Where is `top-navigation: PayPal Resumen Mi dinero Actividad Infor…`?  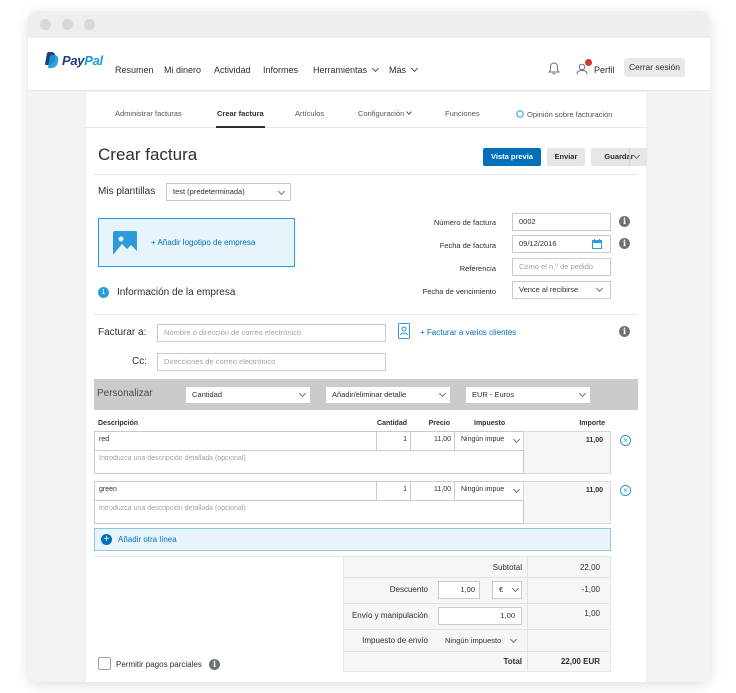
top-navigation: PayPal Resumen Mi dinero Actividad Infor… is located at coordinates (369, 64).